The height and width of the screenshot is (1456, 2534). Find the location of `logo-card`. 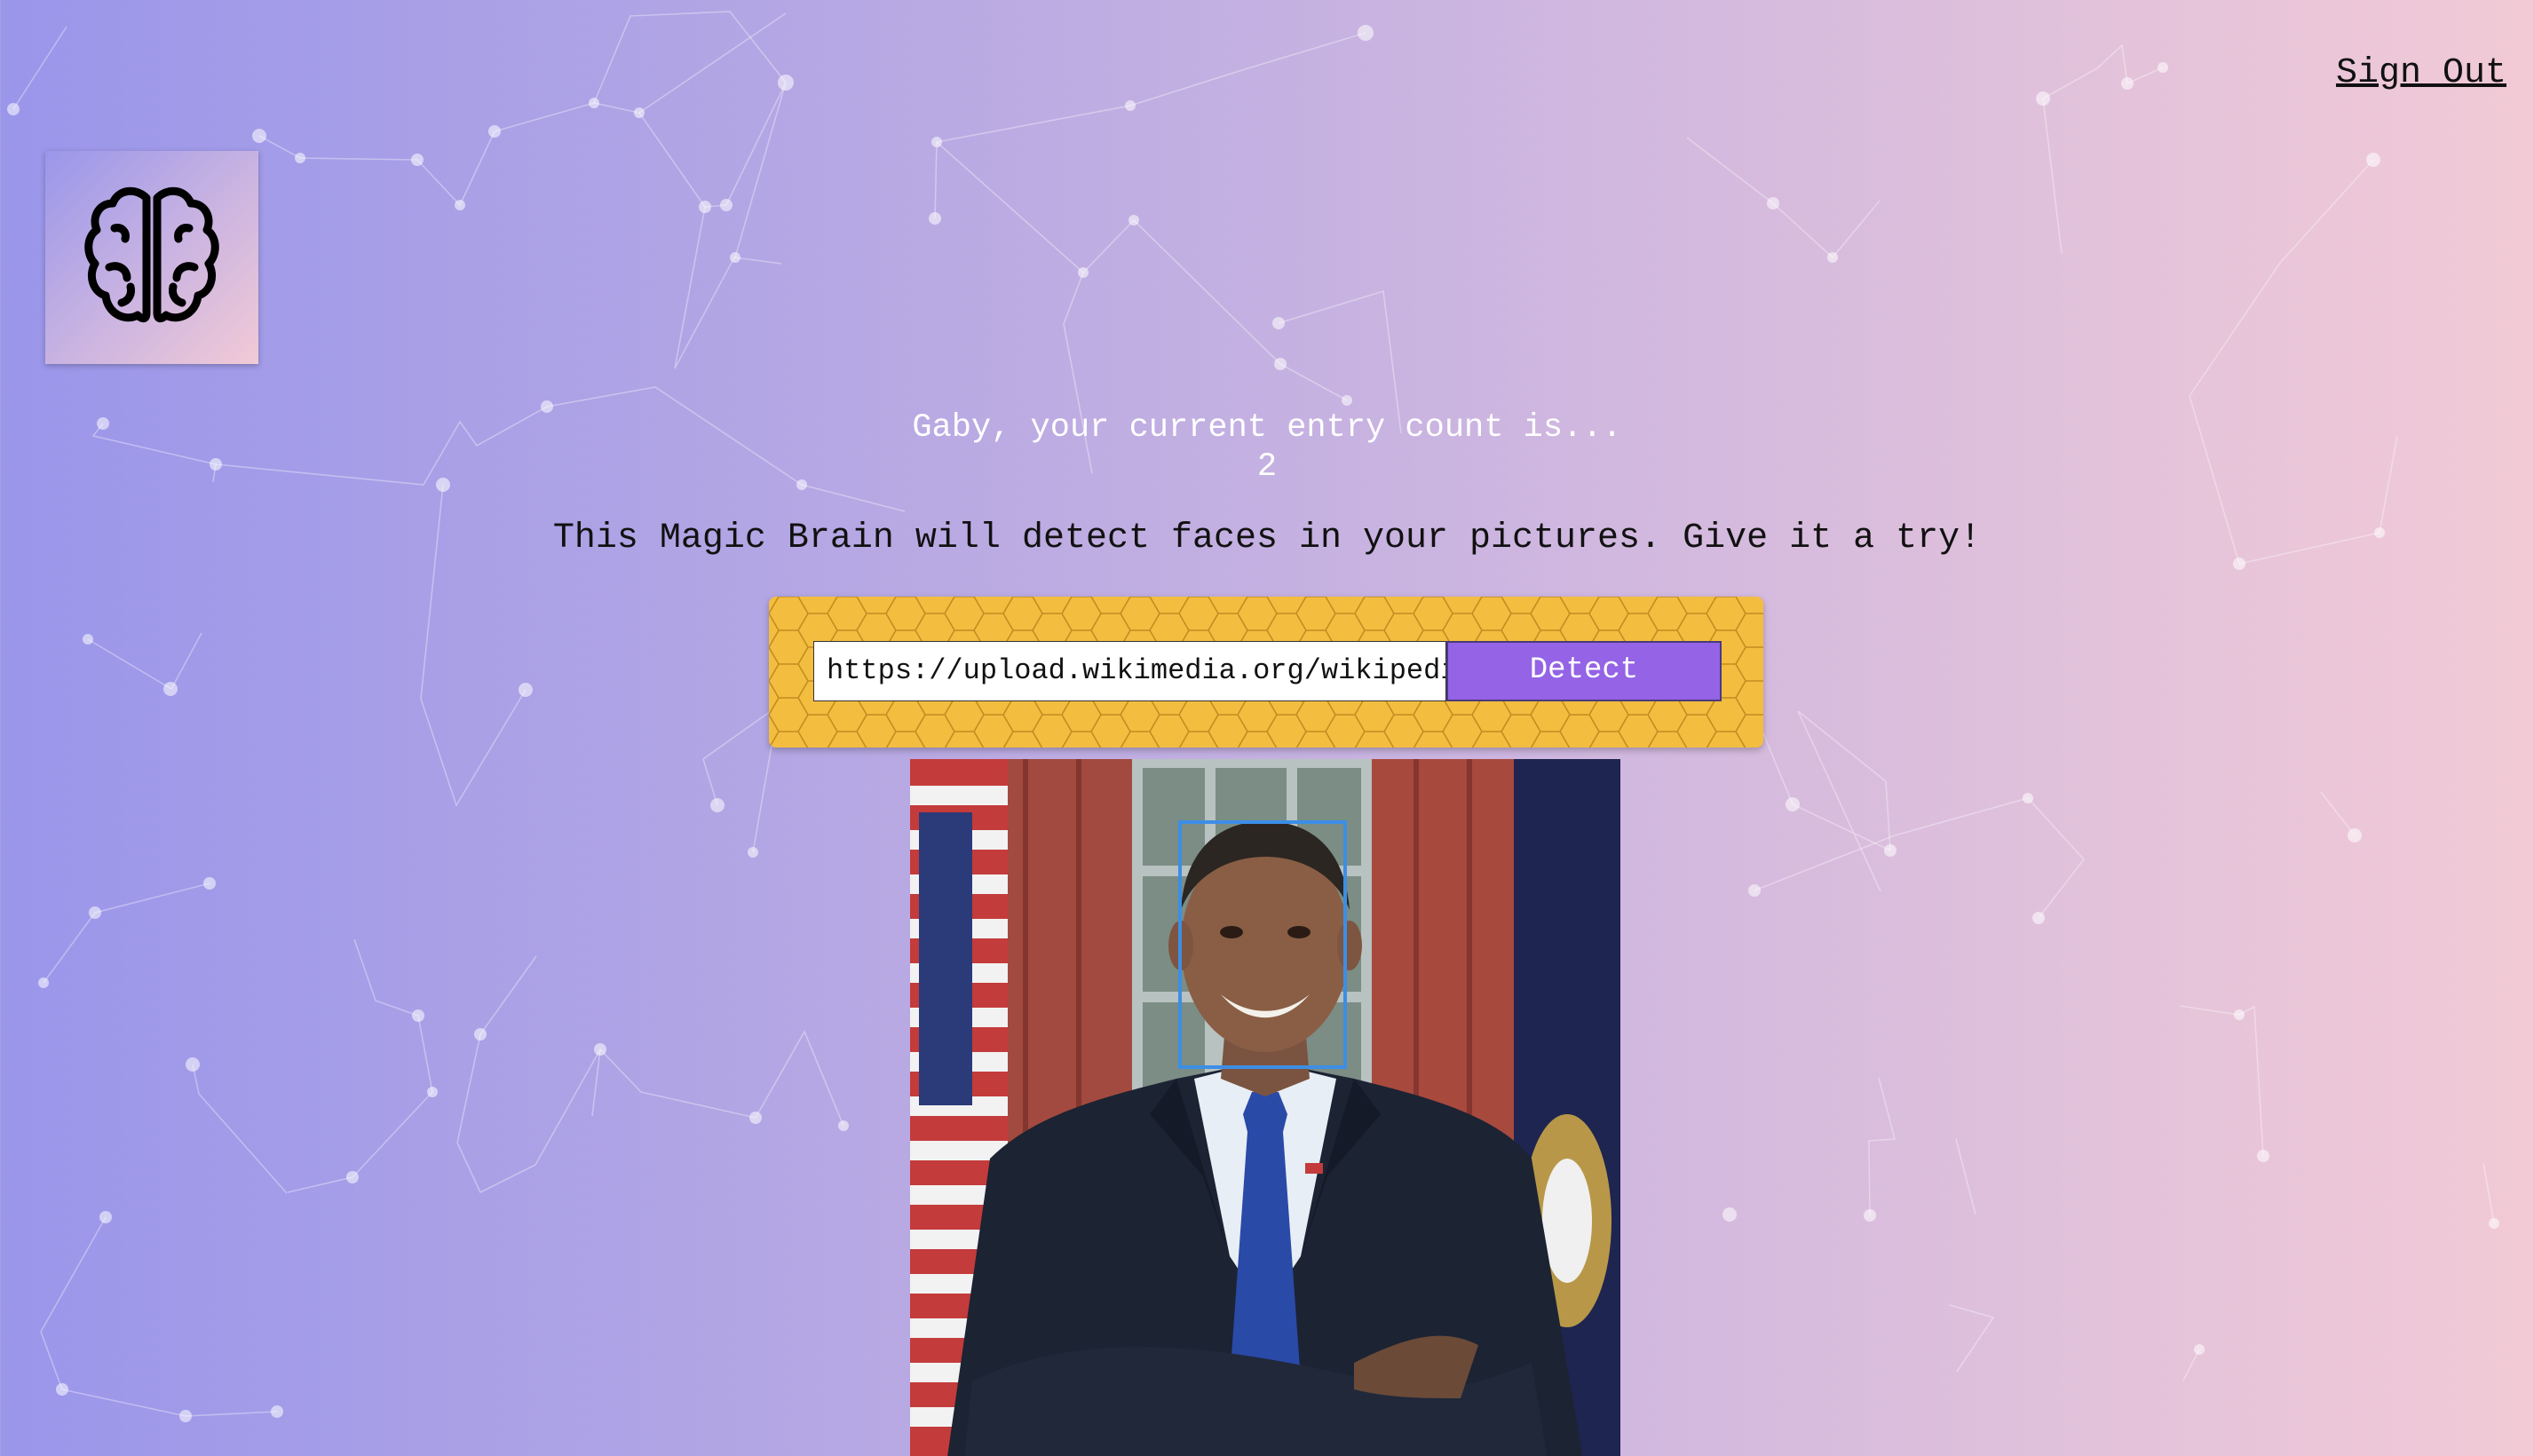

logo-card is located at coordinates (152, 257).